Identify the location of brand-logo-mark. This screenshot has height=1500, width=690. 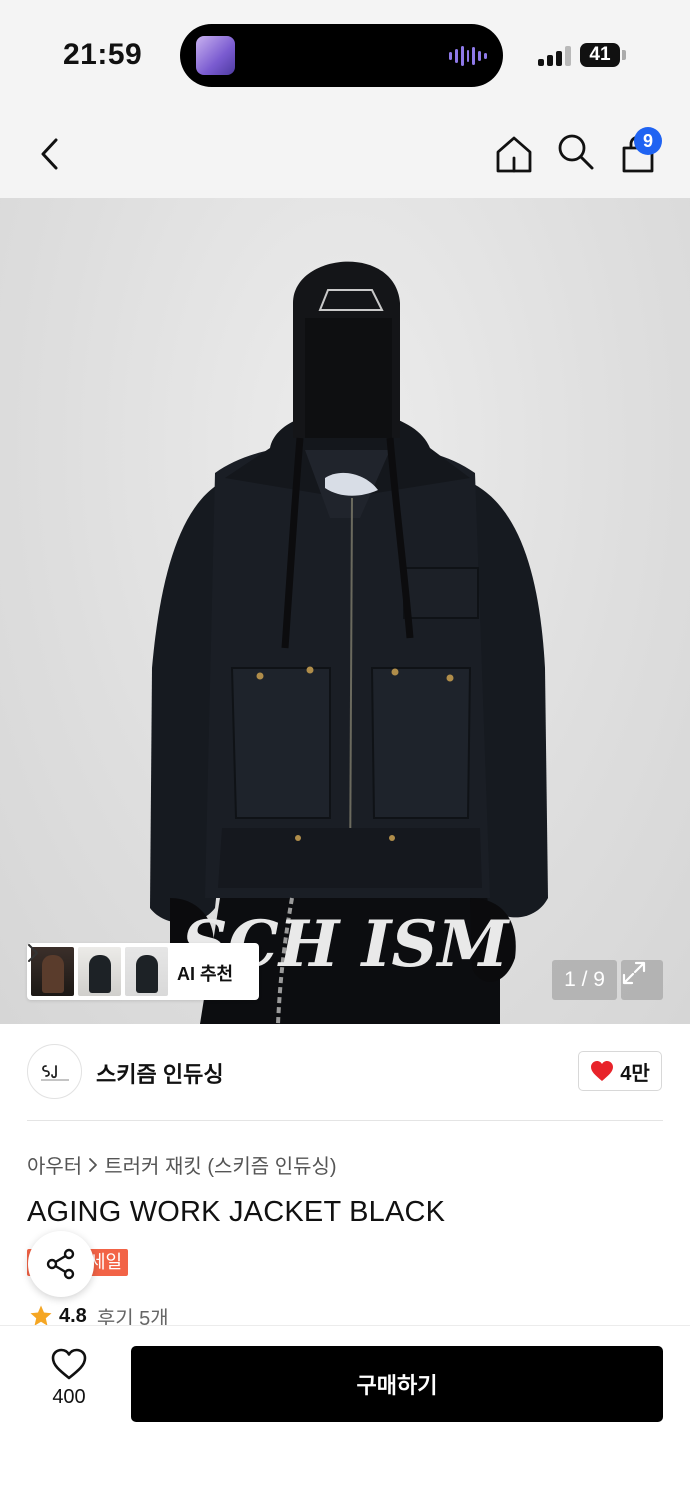
(54, 1072).